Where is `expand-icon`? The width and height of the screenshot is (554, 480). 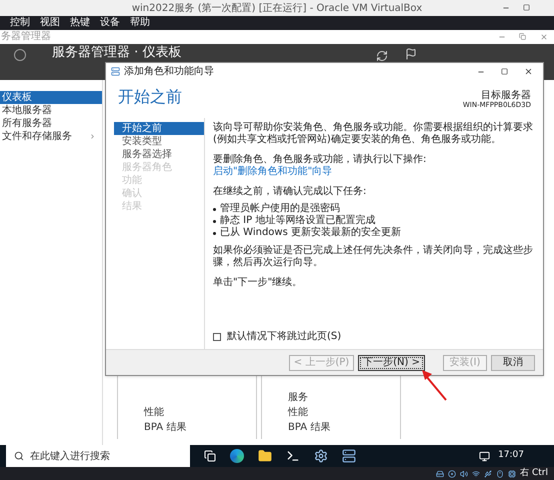
expand-icon is located at coordinates (92, 136).